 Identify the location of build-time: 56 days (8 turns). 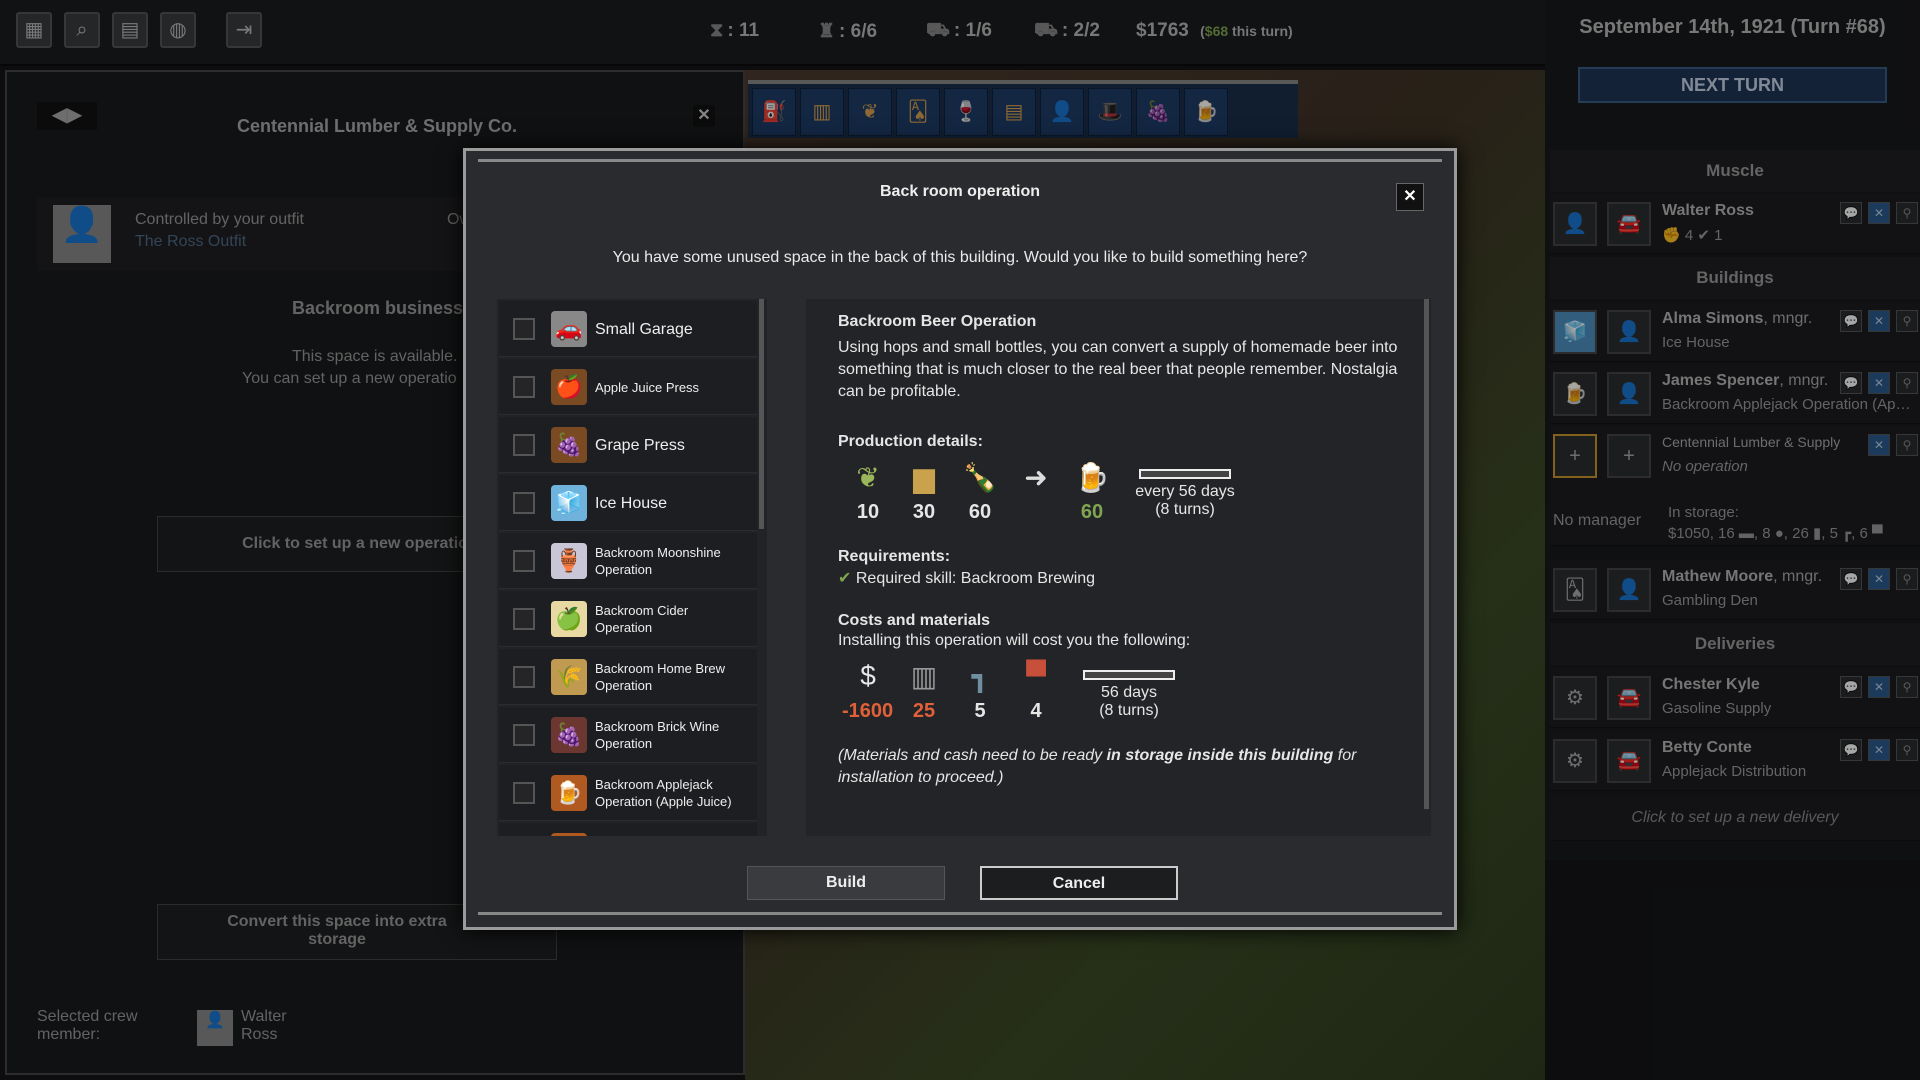
(1129, 695).